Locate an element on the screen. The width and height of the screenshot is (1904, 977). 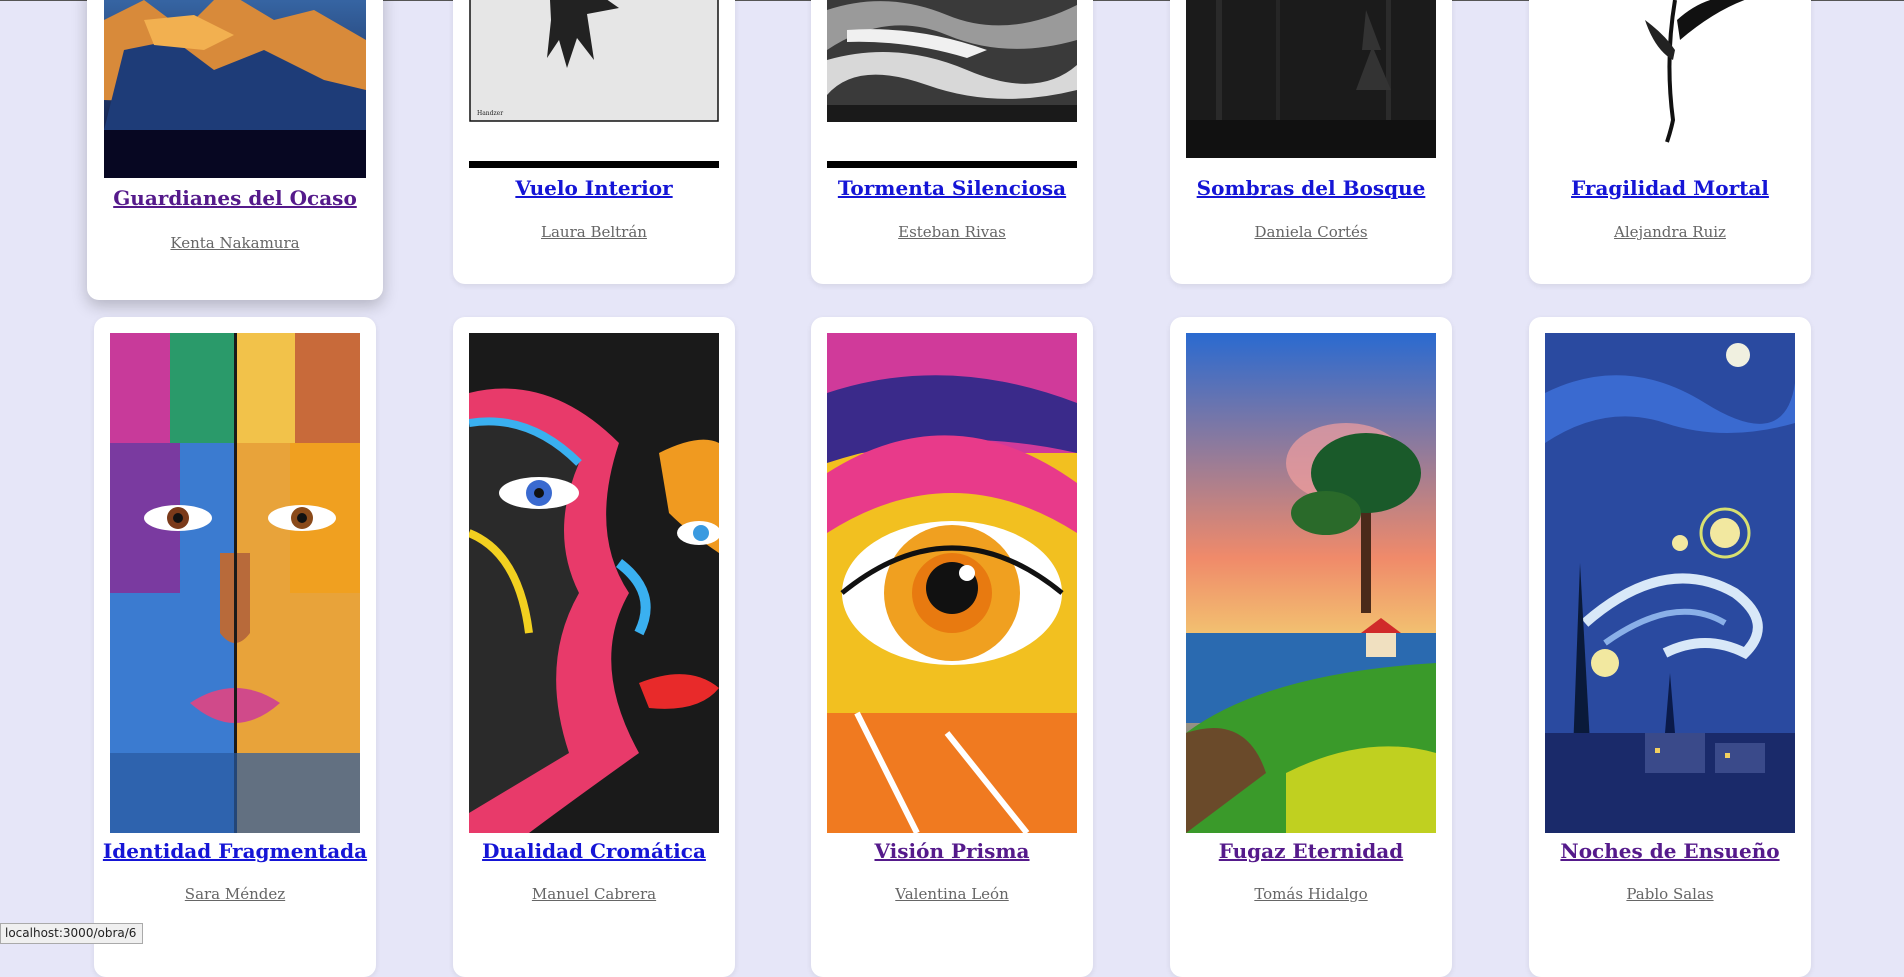
artwork-card: Identidad Fragmentada Sara Méndez is located at coordinates (235, 647).